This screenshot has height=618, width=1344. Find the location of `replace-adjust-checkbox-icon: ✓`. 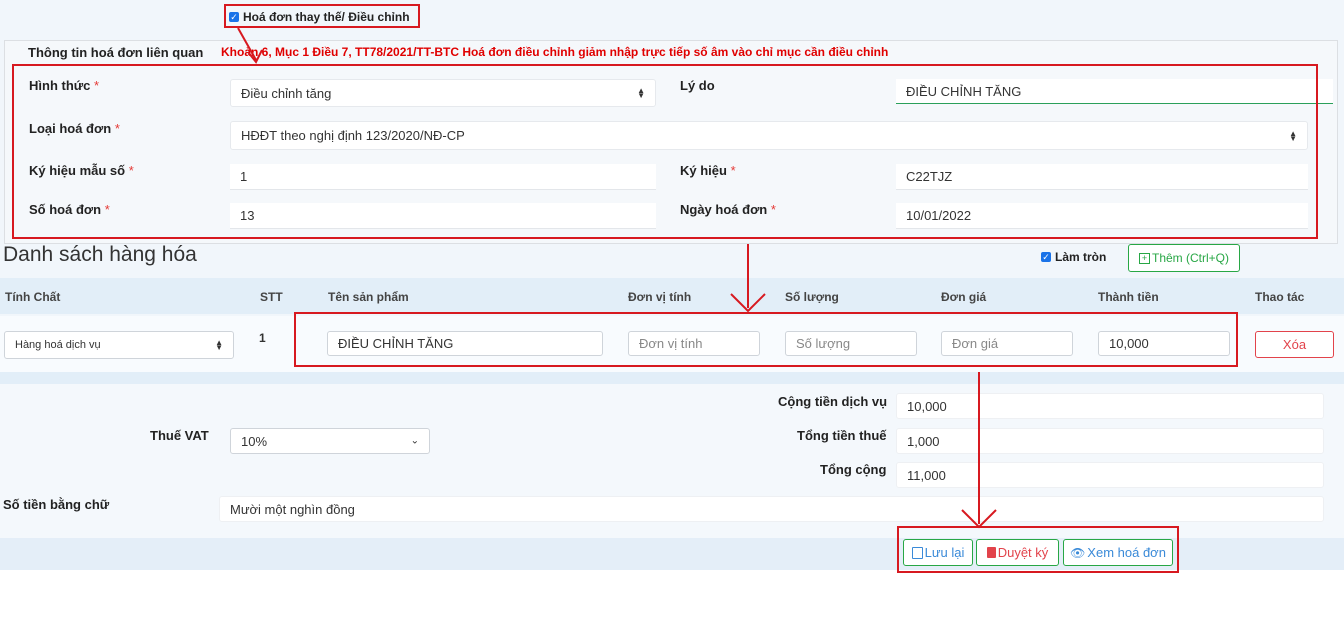

replace-adjust-checkbox-icon: ✓ is located at coordinates (234, 17).